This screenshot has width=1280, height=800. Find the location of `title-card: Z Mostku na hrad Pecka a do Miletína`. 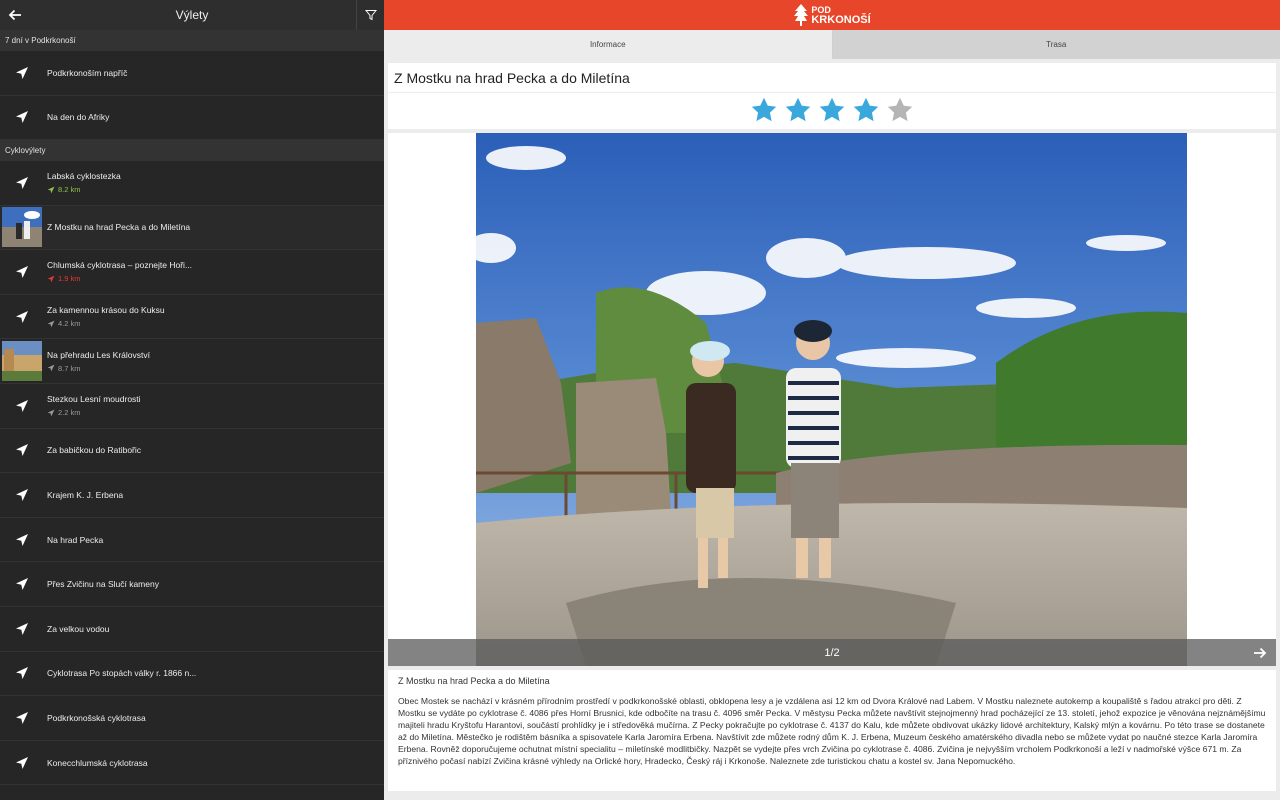

title-card: Z Mostku na hrad Pecka a do Miletína is located at coordinates (832, 96).